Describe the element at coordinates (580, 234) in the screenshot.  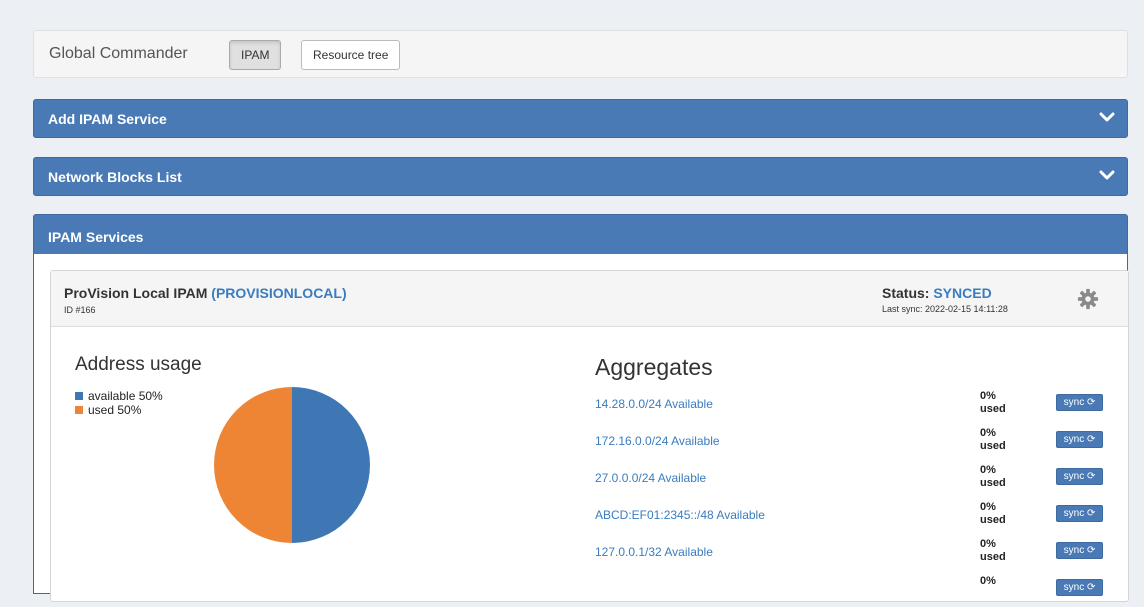
I see `ipam-services-header: IPAM Services` at that location.